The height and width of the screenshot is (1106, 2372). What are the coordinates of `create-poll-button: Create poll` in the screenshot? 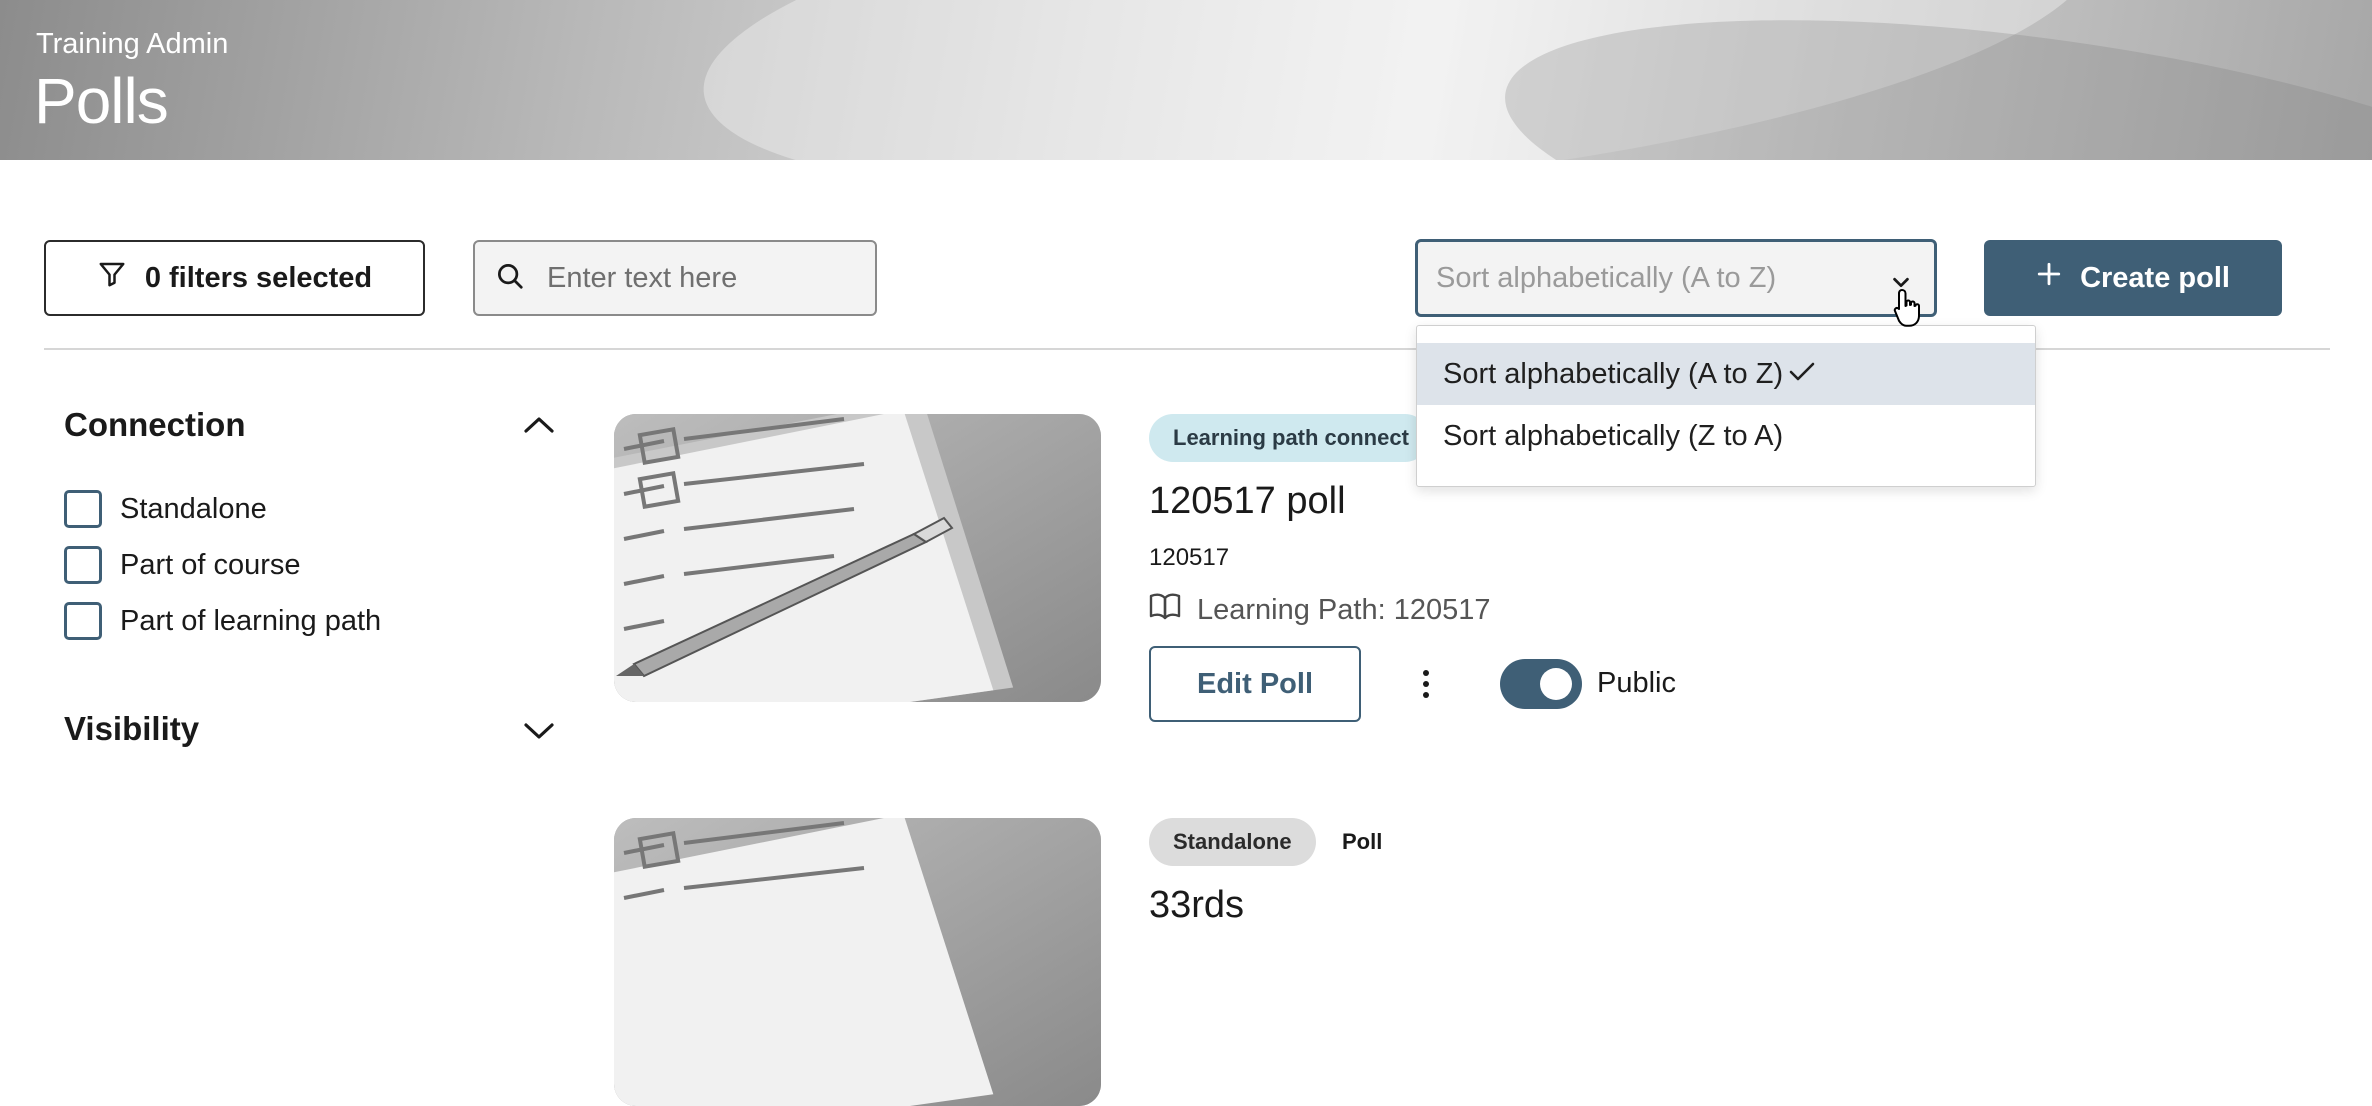 It's located at (2133, 278).